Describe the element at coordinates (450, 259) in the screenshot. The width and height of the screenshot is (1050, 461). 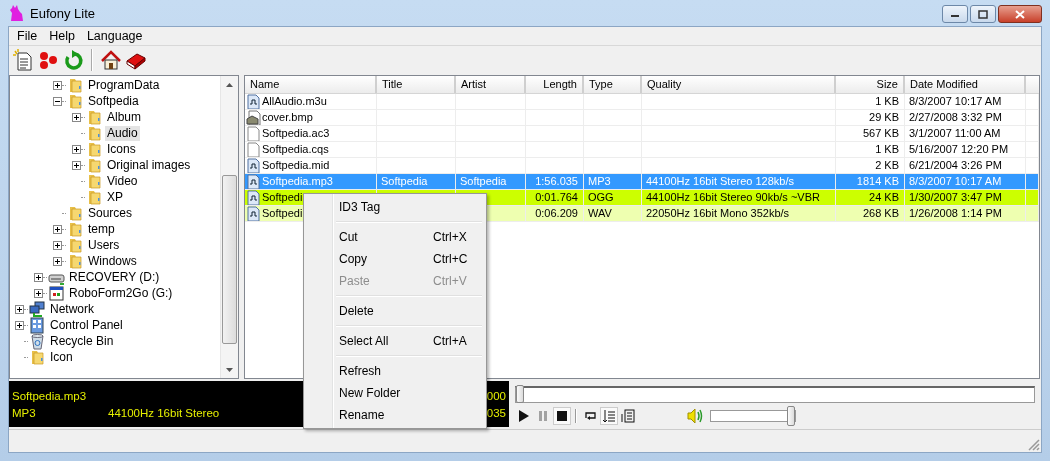
I see `shortcut-text: Ctrl+C` at that location.